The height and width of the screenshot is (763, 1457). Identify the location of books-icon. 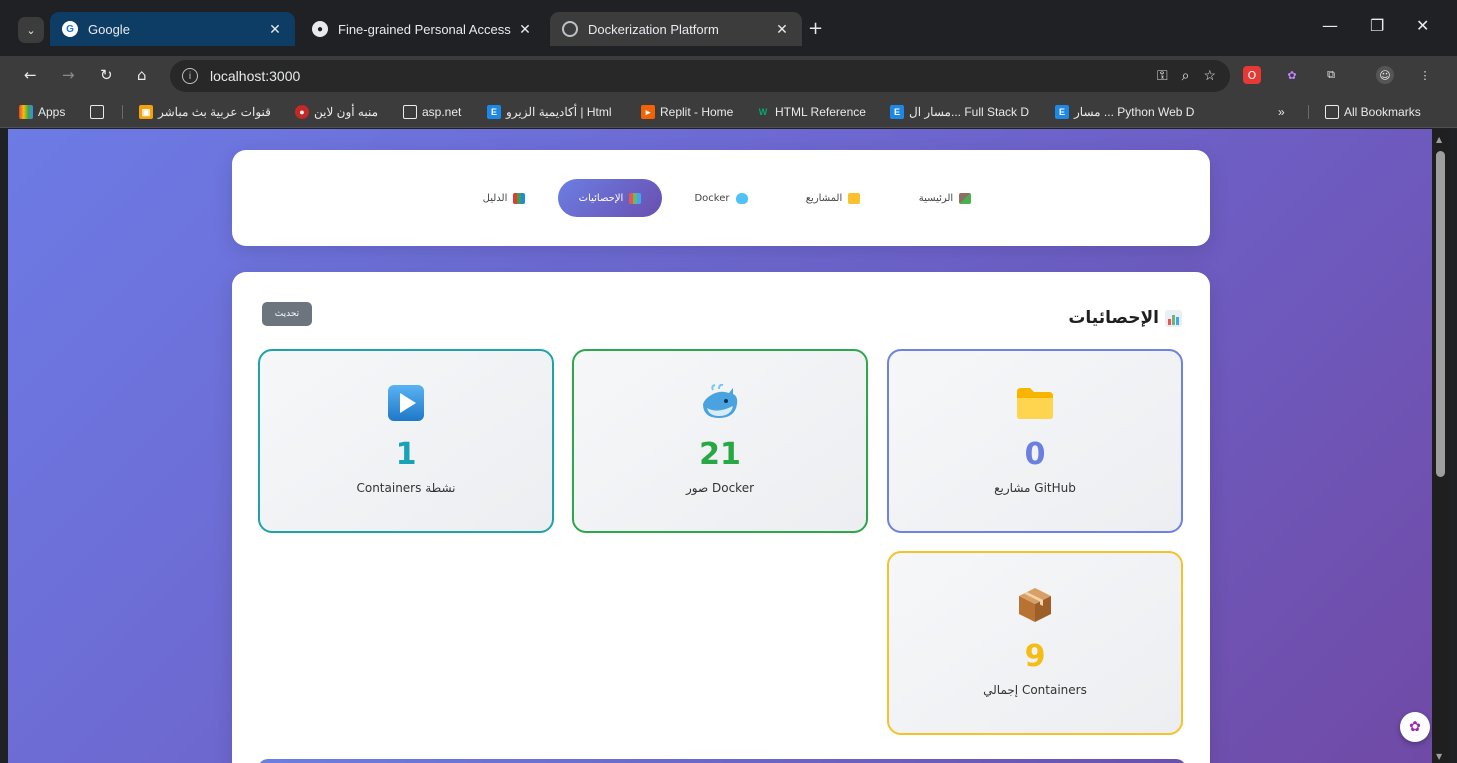
(519, 198).